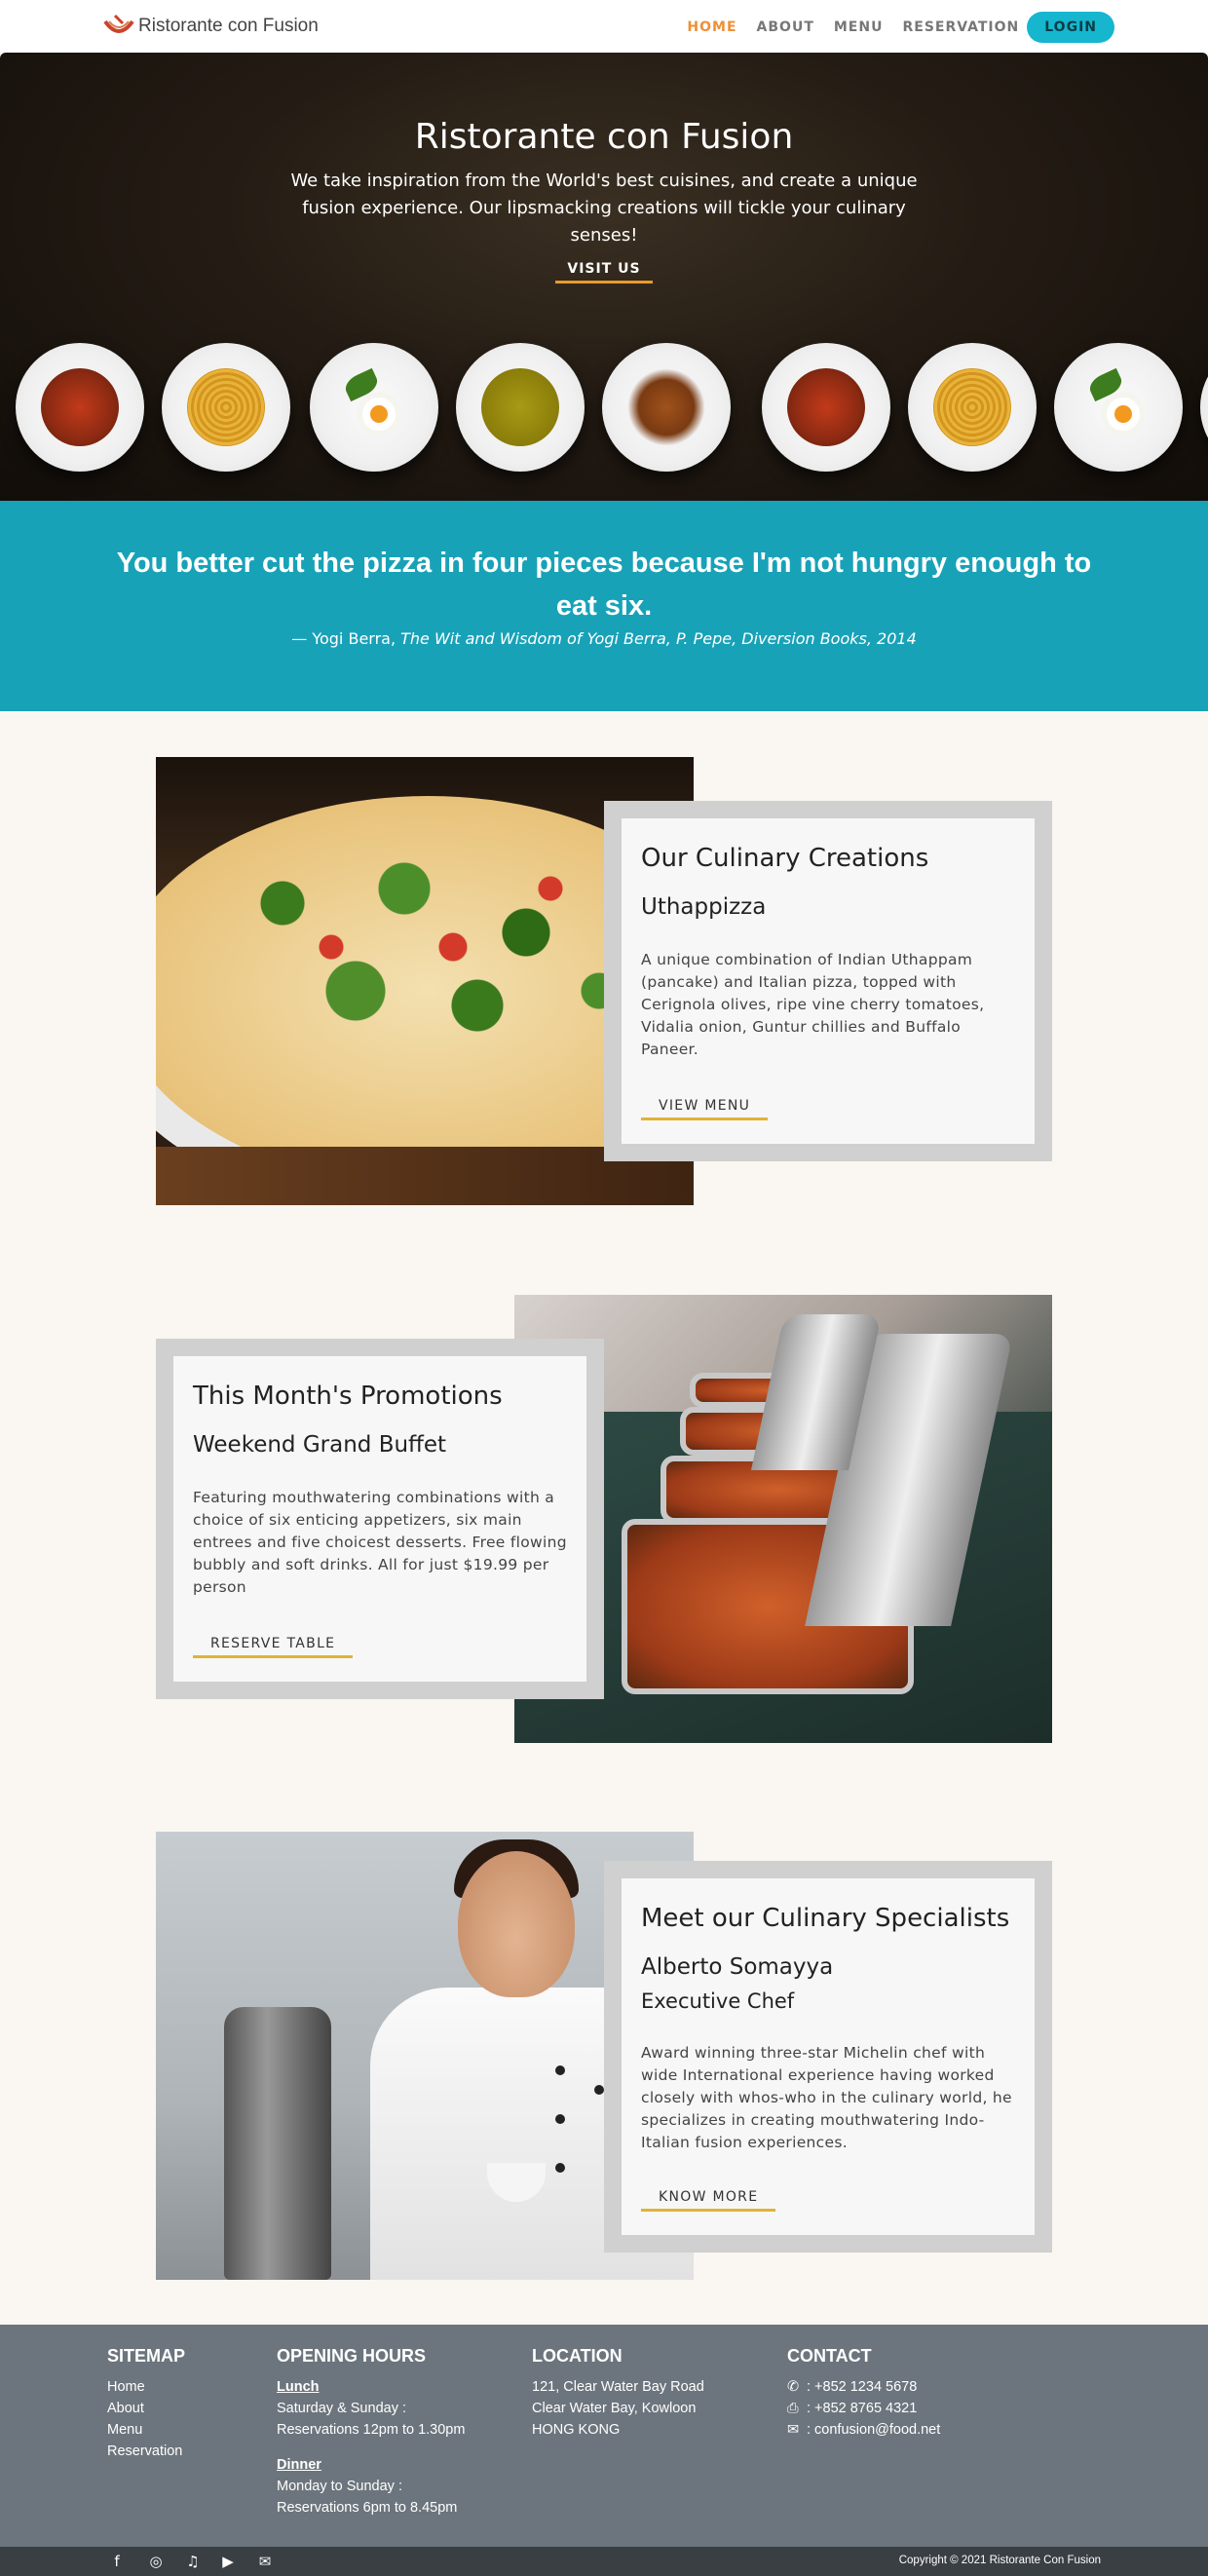 The image size is (1208, 2576). Describe the element at coordinates (793, 2408) in the screenshot. I see `fax-icon: ⎙` at that location.